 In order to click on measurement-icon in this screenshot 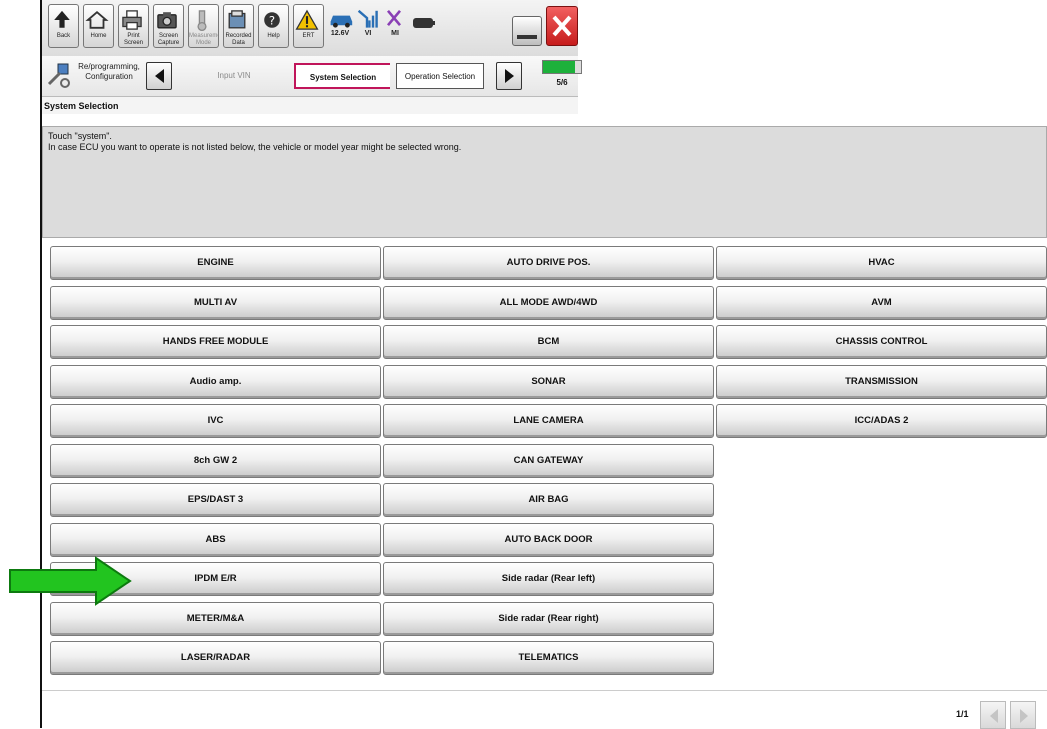, I will do `click(202, 21)`.